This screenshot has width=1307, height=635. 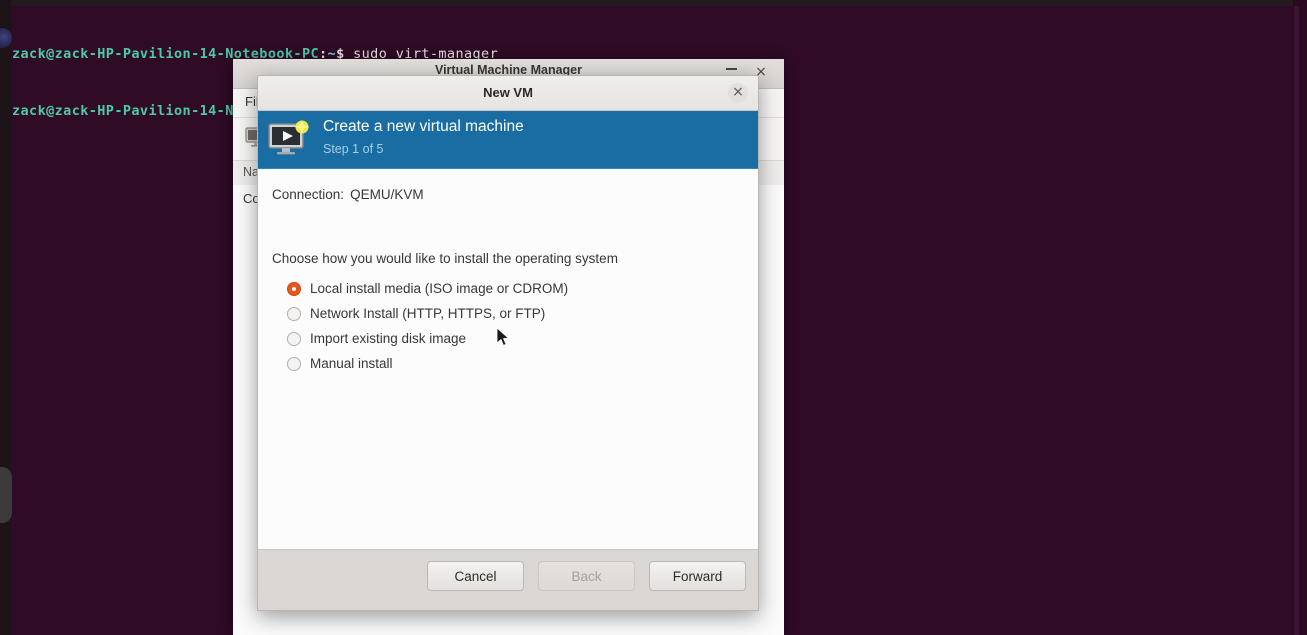 I want to click on banner-step: Step 1 of 5, so click(x=353, y=149).